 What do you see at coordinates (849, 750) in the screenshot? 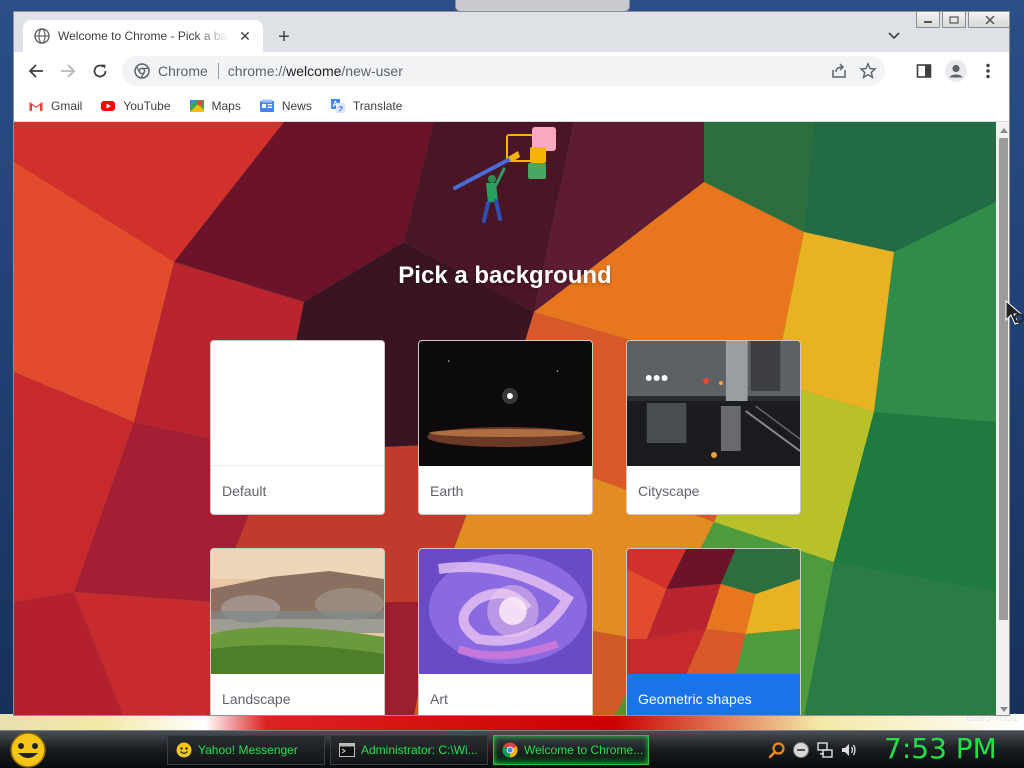
I see `volume-tray-icon` at bounding box center [849, 750].